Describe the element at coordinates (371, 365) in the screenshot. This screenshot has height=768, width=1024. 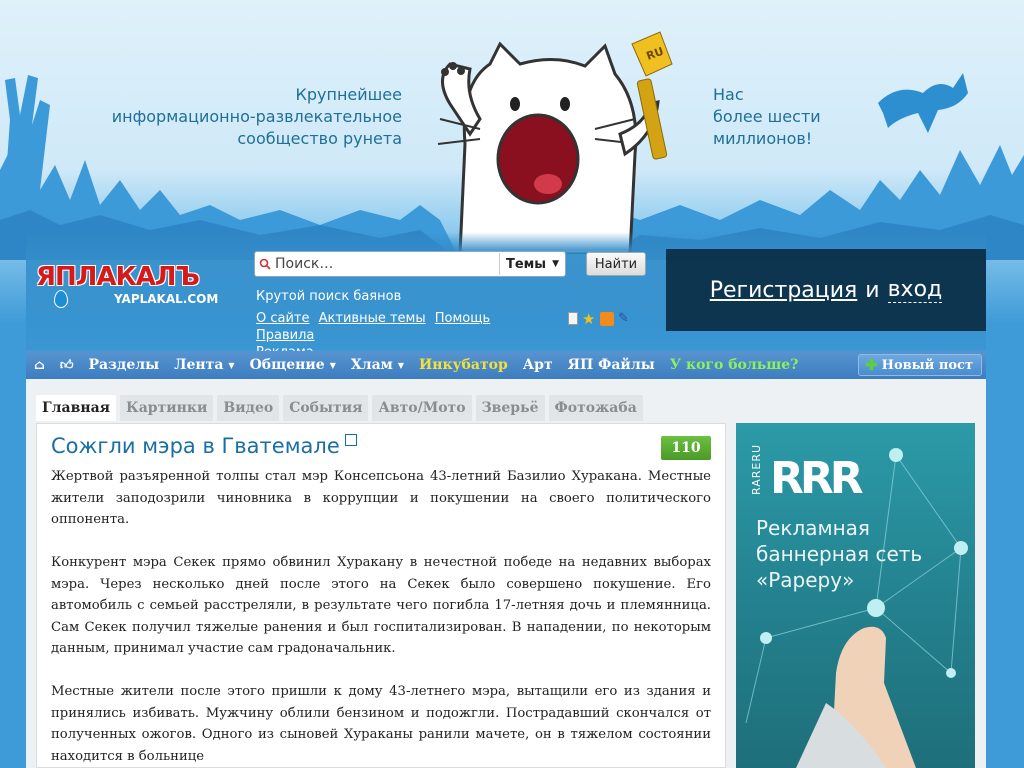
I see `nav-label: Хлам` at that location.